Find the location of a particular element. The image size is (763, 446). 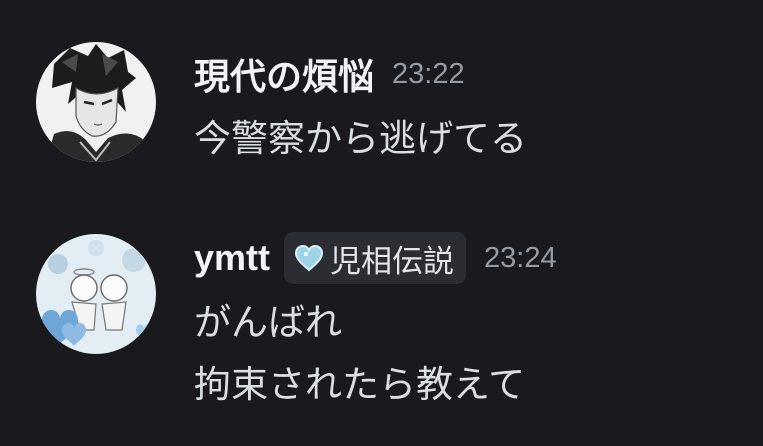

message-text: 今警察から逃げてる is located at coordinates (360, 138).